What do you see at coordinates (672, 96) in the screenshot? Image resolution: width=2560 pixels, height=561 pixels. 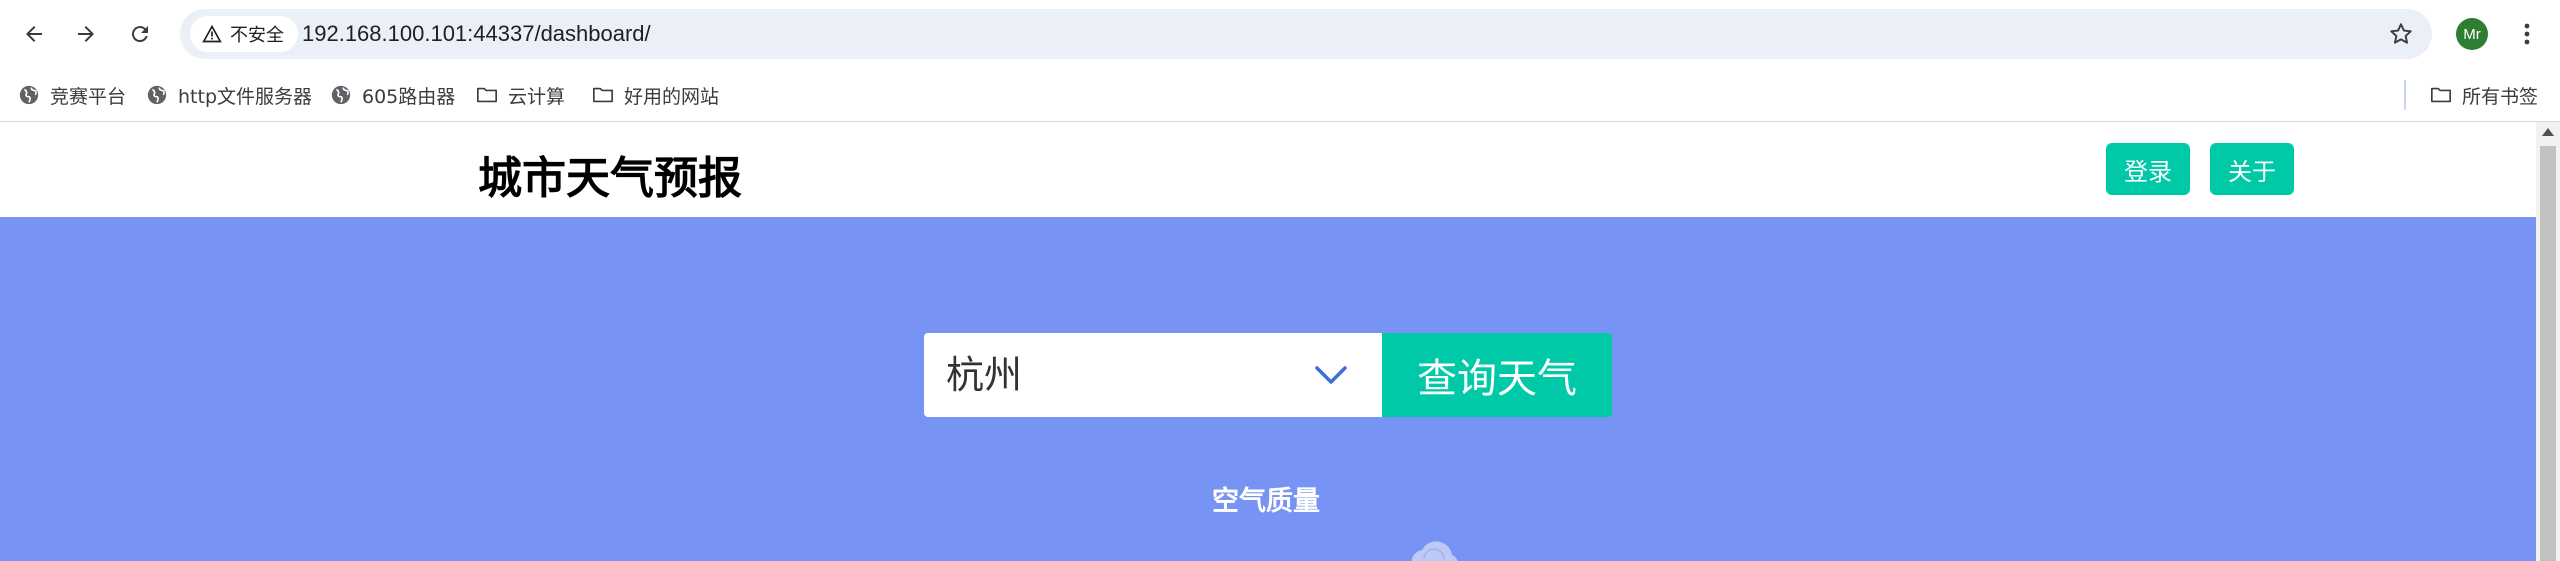 I see `bookmark-label: 好用的网站` at bounding box center [672, 96].